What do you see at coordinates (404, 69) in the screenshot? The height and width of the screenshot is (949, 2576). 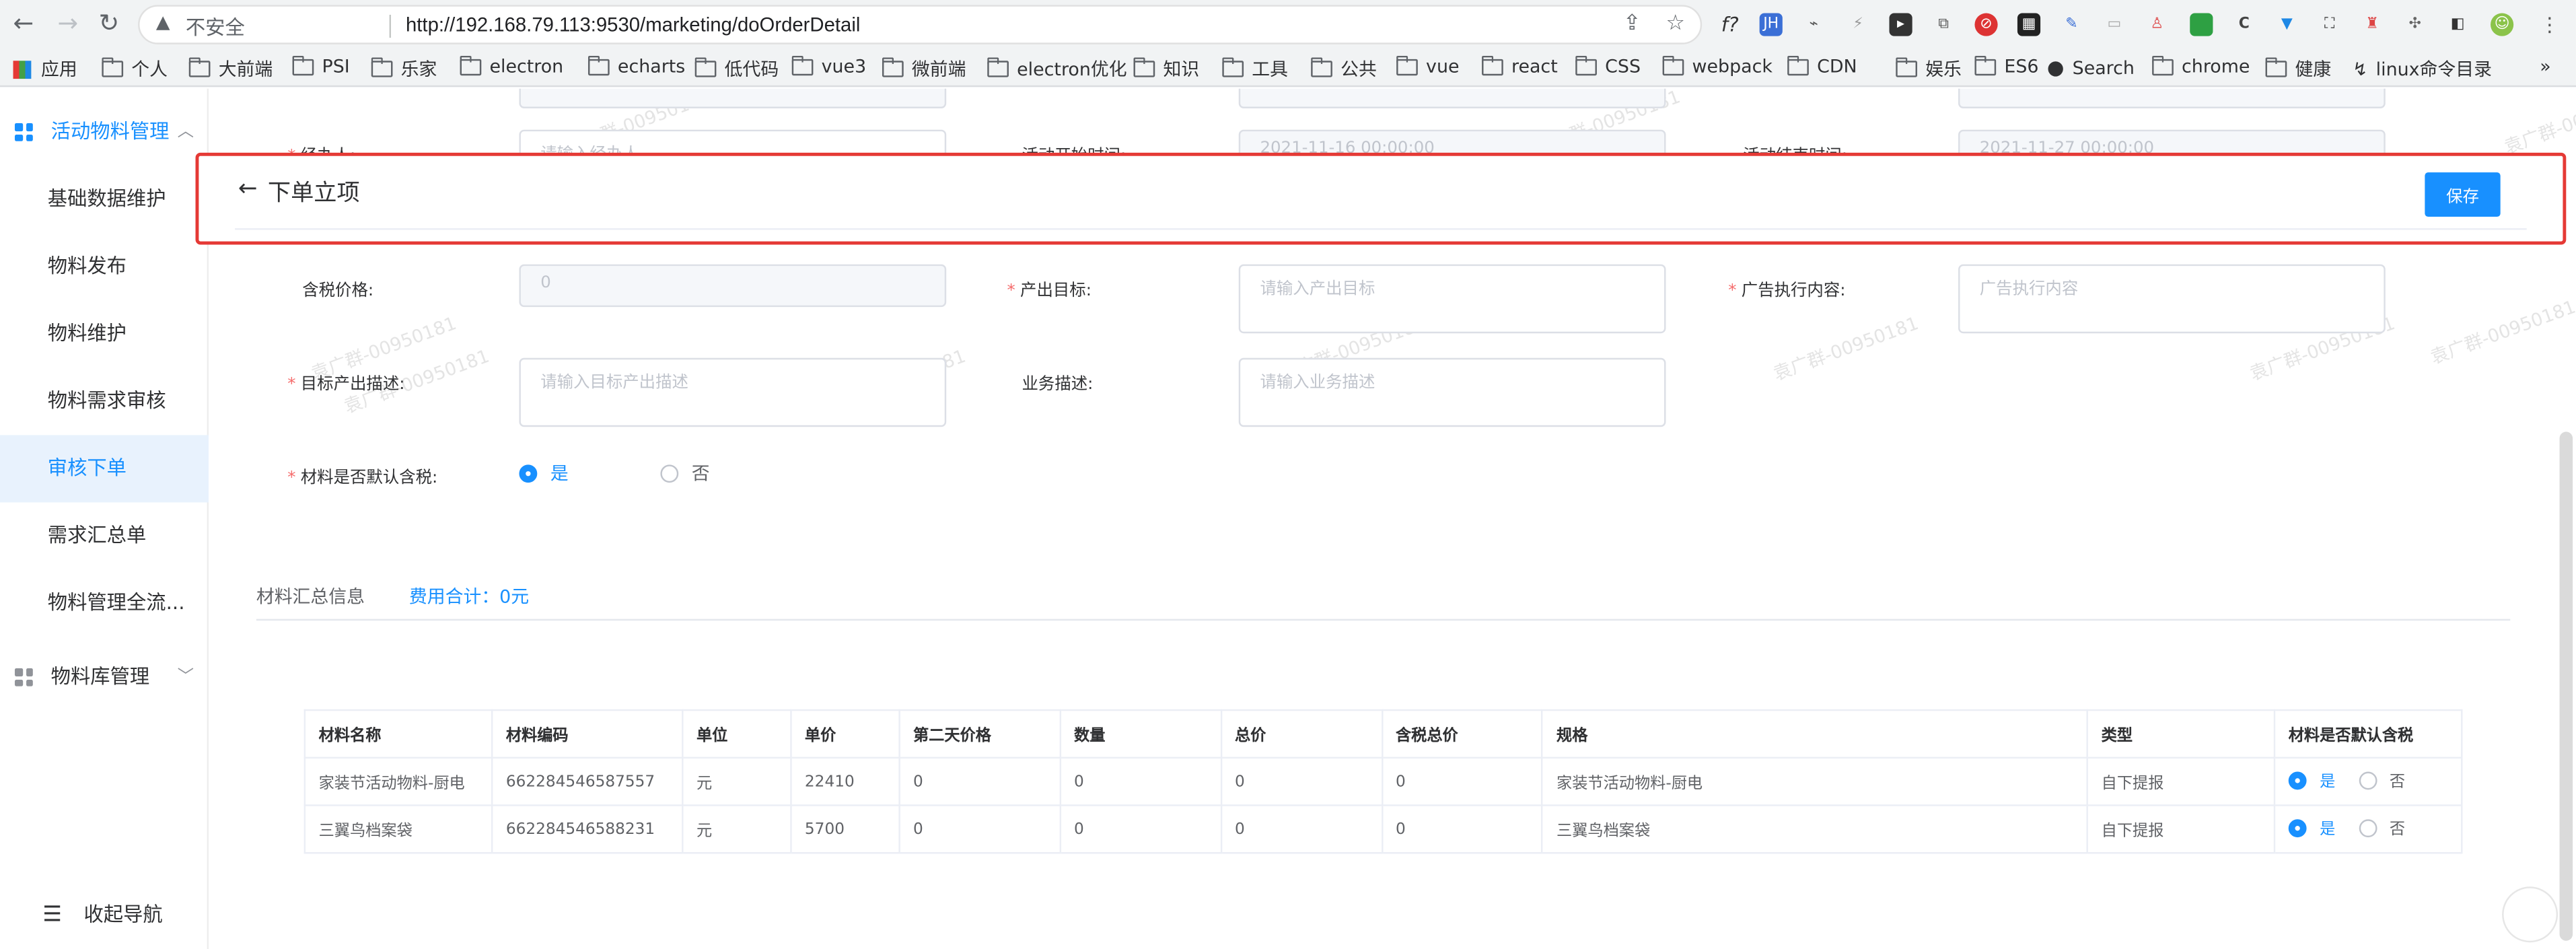 I see `bookmark-4: 乐家` at bounding box center [404, 69].